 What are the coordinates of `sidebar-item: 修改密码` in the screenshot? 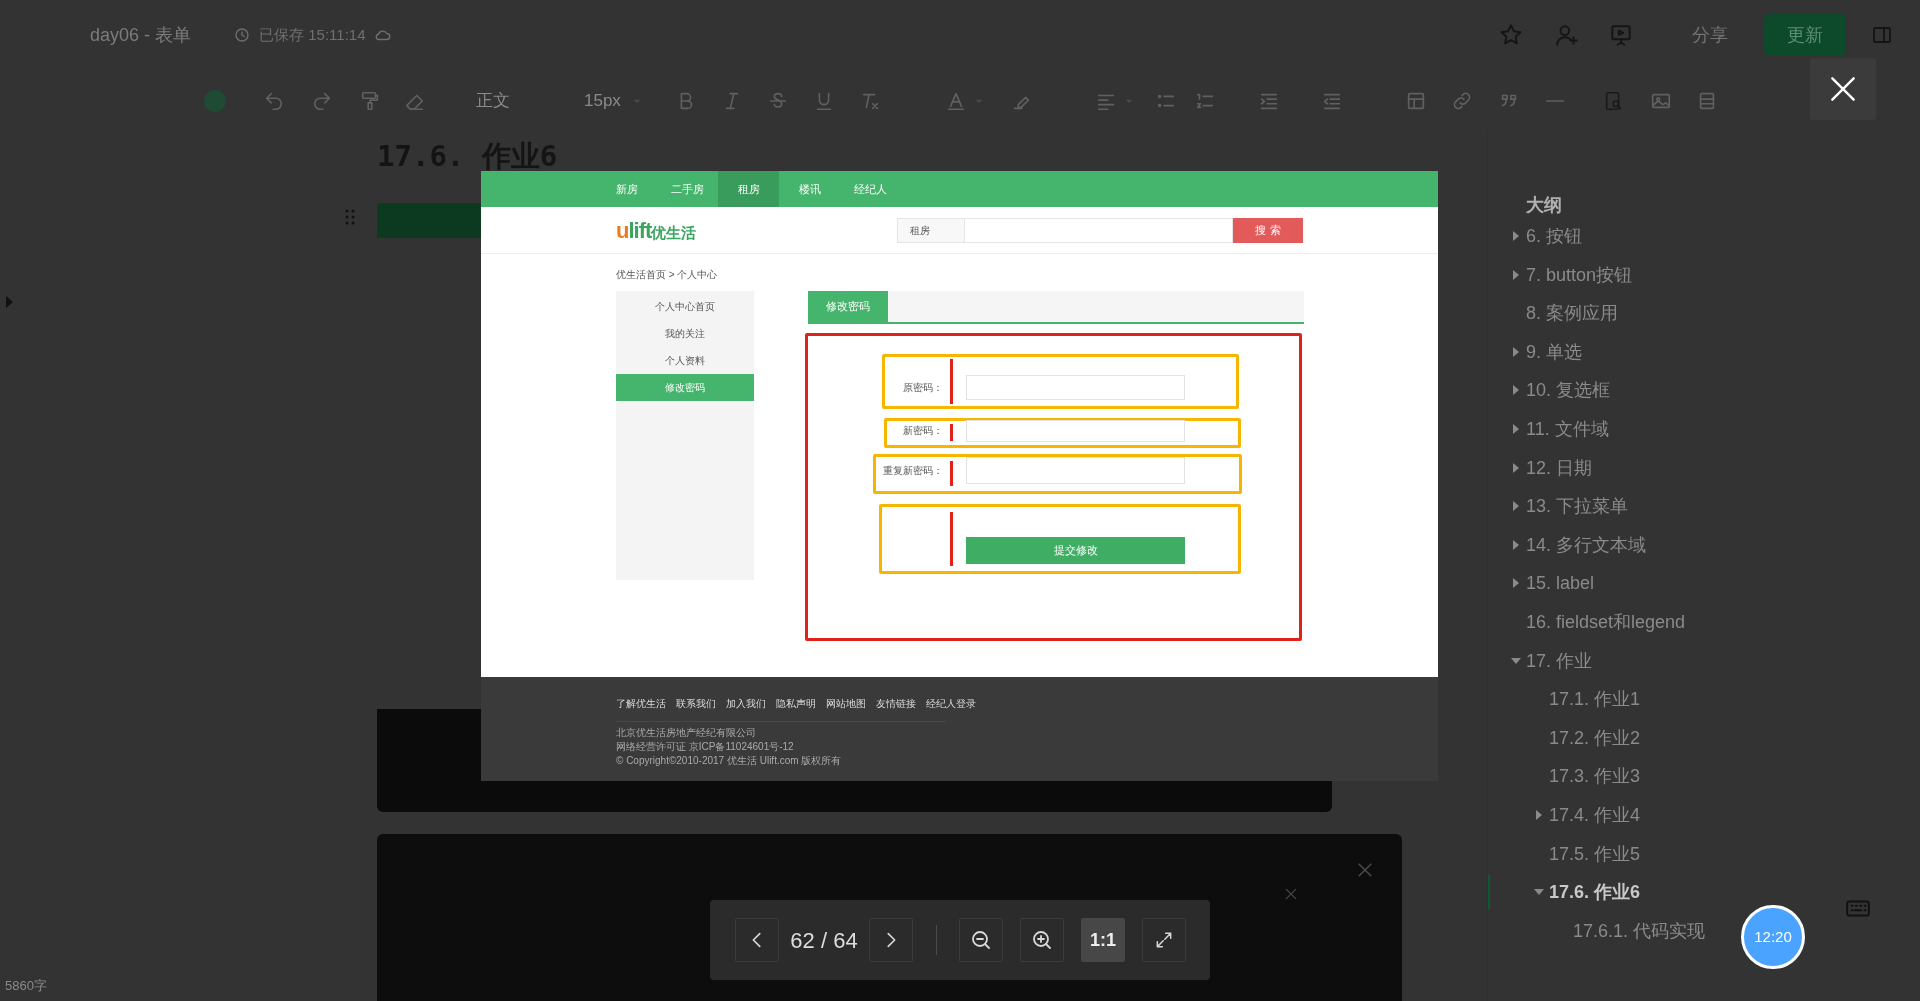 It's located at (685, 387).